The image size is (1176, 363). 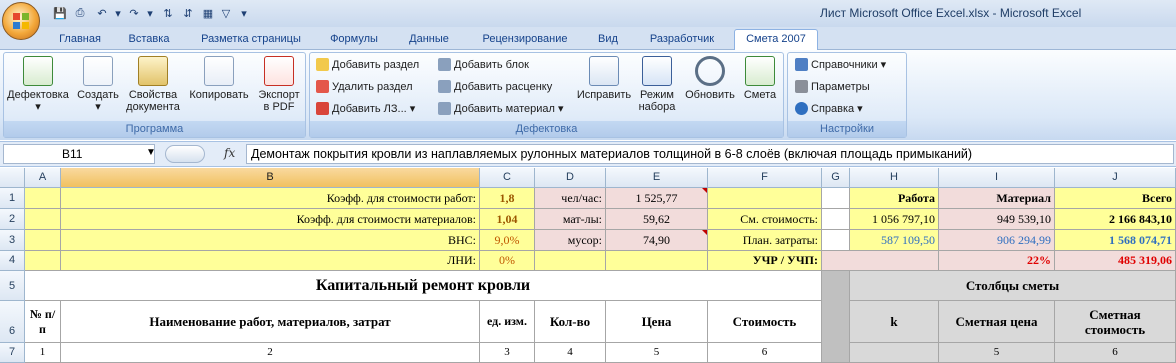 What do you see at coordinates (894, 219) in the screenshot?
I see `cell-h2: 1 056 797,10` at bounding box center [894, 219].